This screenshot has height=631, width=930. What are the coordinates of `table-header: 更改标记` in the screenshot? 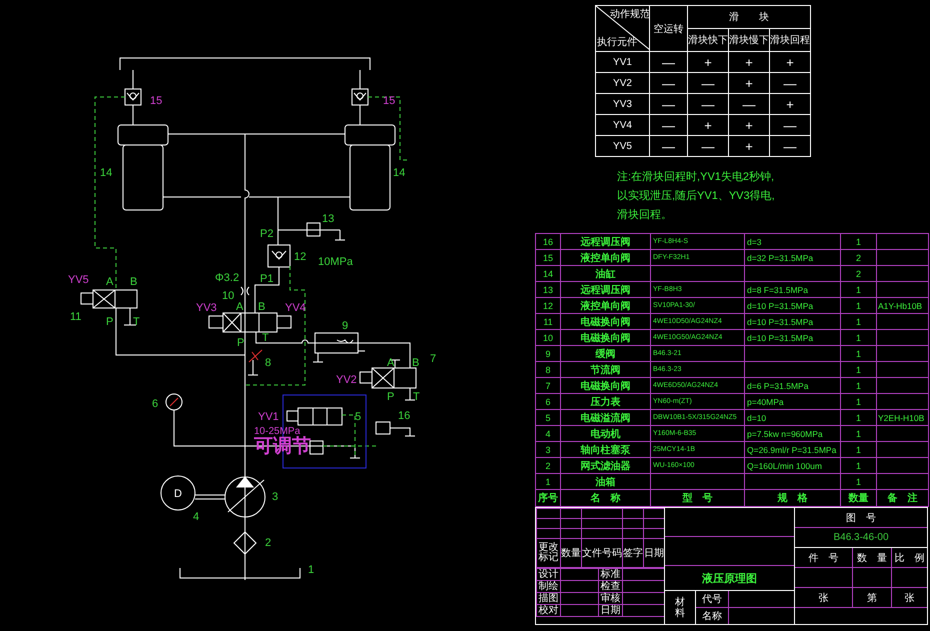 It's located at (548, 553).